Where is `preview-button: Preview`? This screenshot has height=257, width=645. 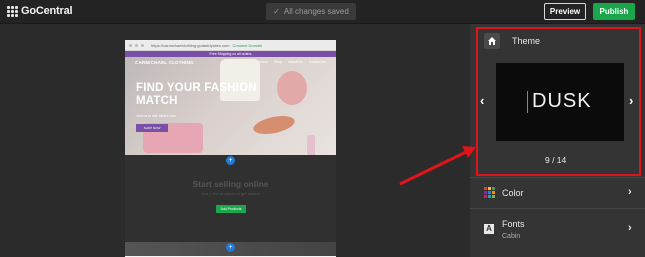
preview-button: Preview is located at coordinates (565, 11).